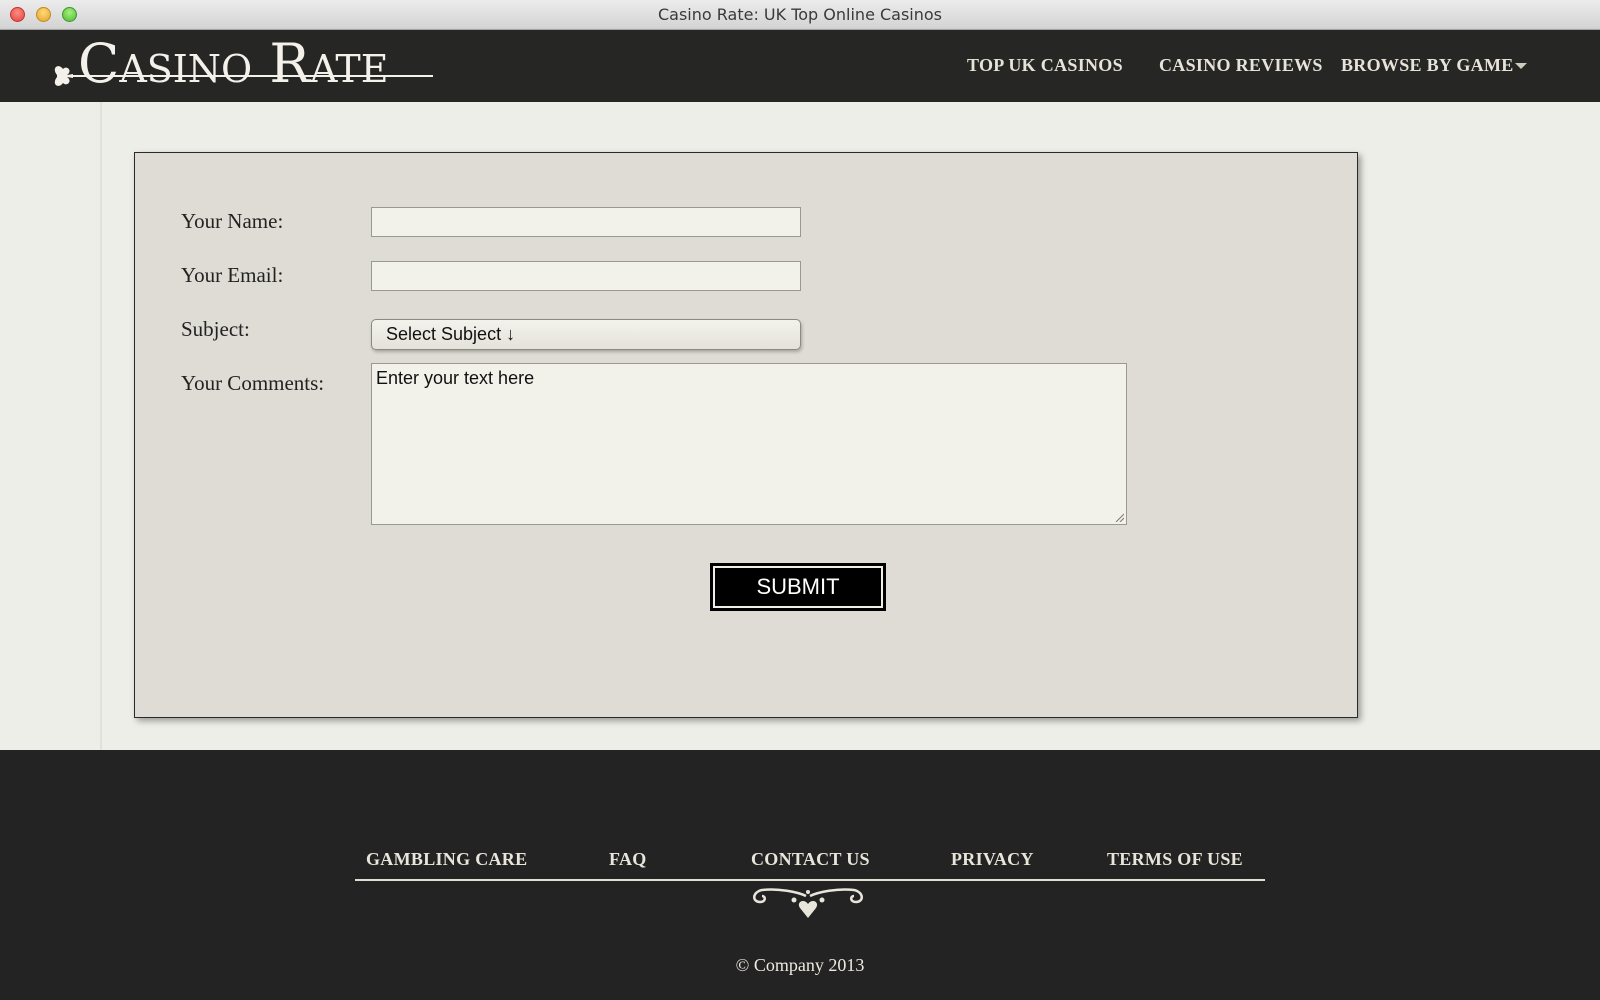 This screenshot has height=1000, width=1600. Describe the element at coordinates (798, 587) in the screenshot. I see `submit-button: SUBMIT` at that location.